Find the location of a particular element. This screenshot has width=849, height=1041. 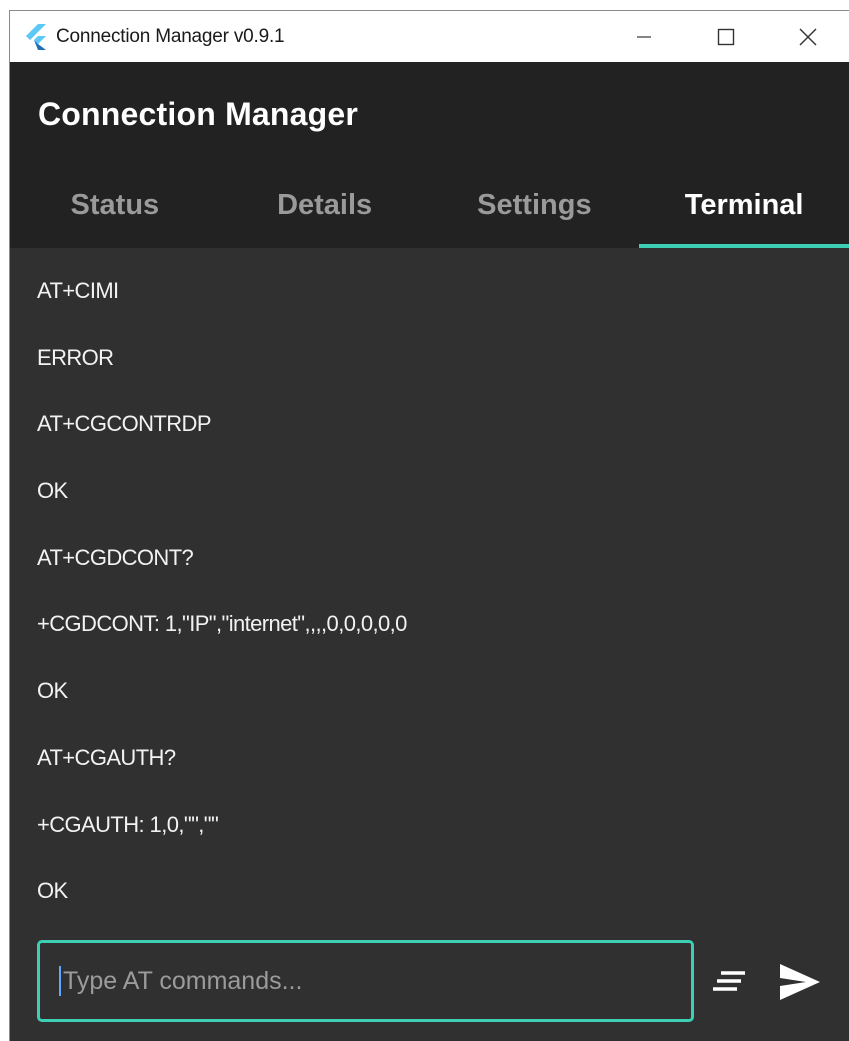

send-button is located at coordinates (800, 982).